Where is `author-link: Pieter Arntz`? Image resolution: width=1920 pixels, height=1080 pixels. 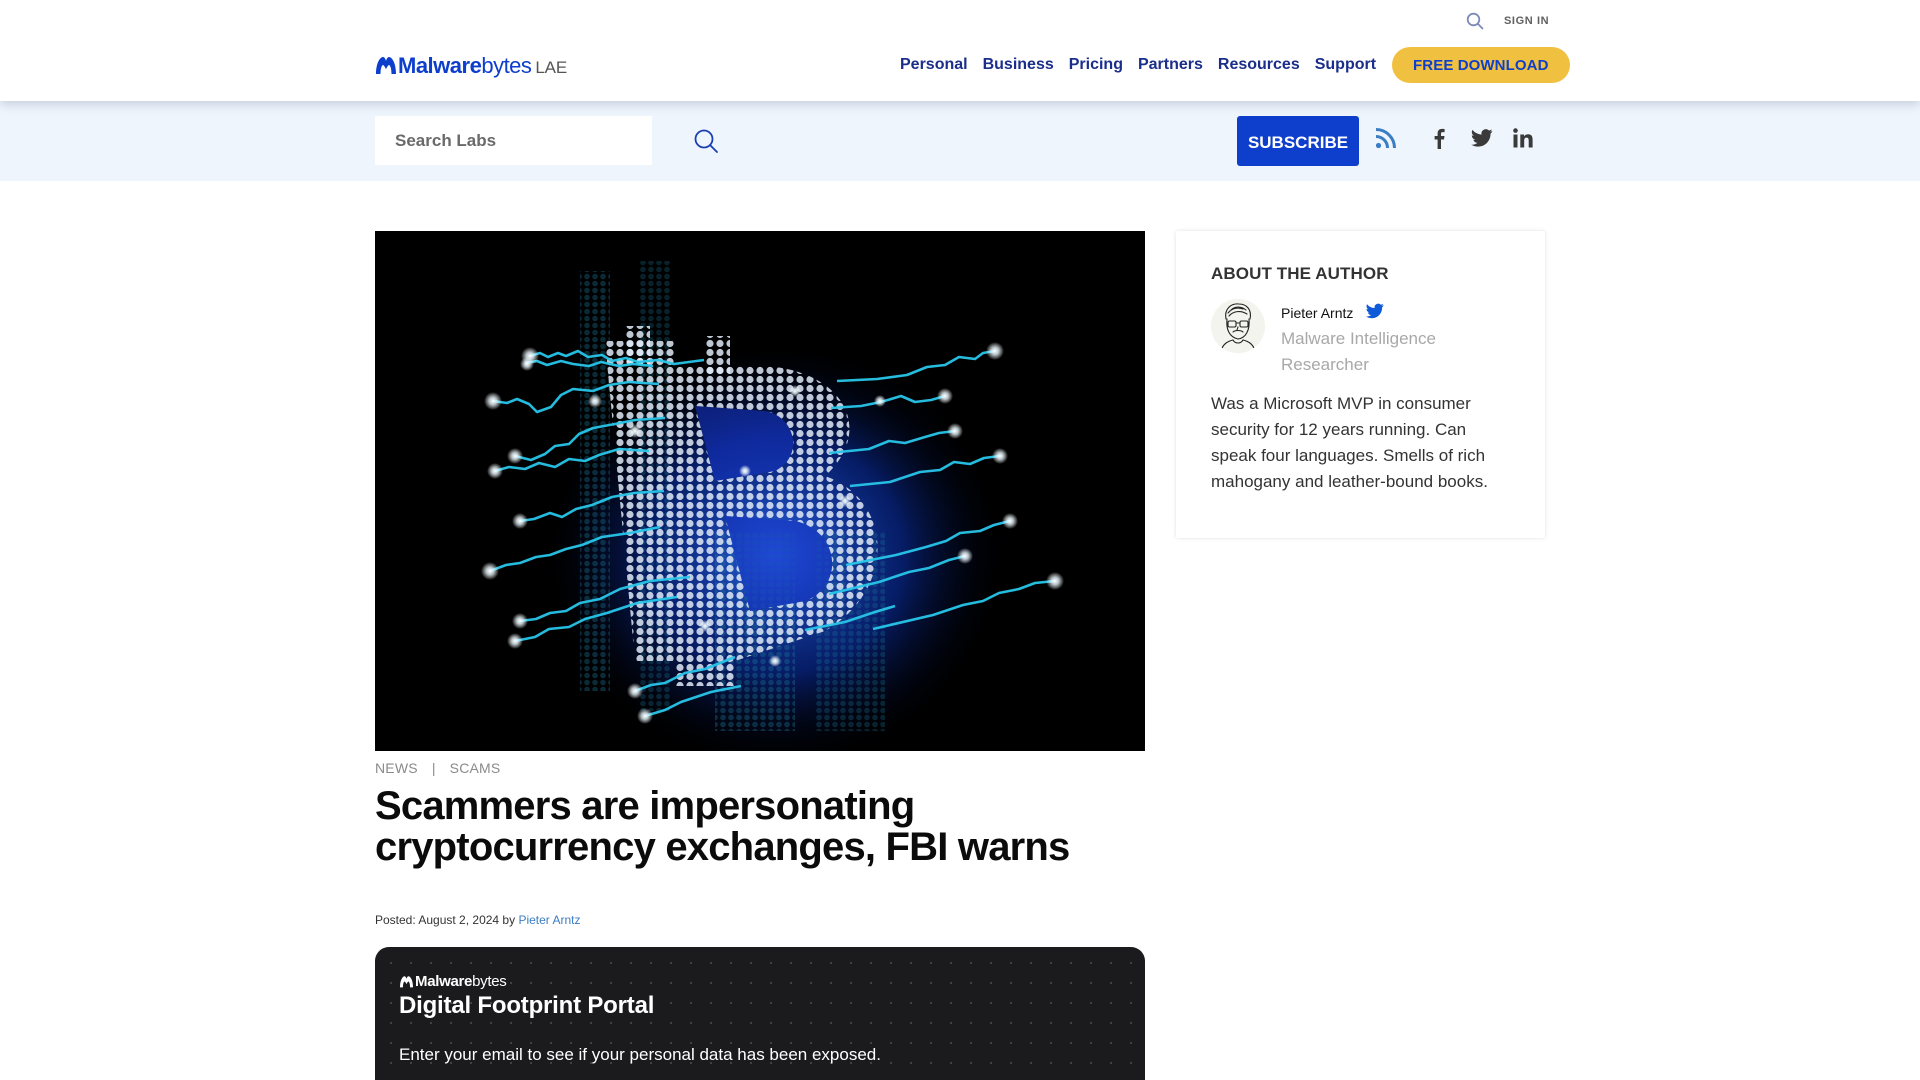
author-link: Pieter Arntz is located at coordinates (549, 920).